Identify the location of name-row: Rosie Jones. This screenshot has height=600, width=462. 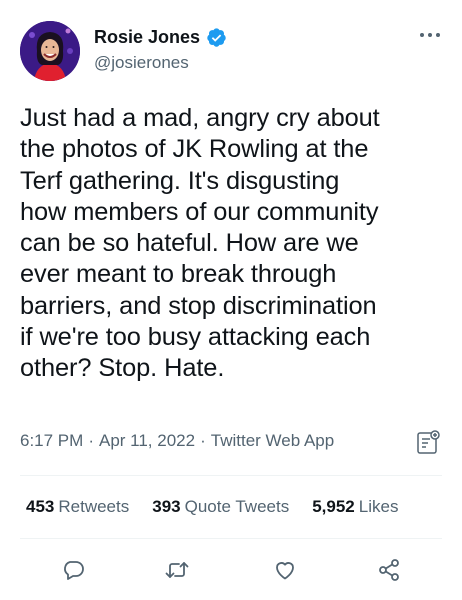
(160, 37).